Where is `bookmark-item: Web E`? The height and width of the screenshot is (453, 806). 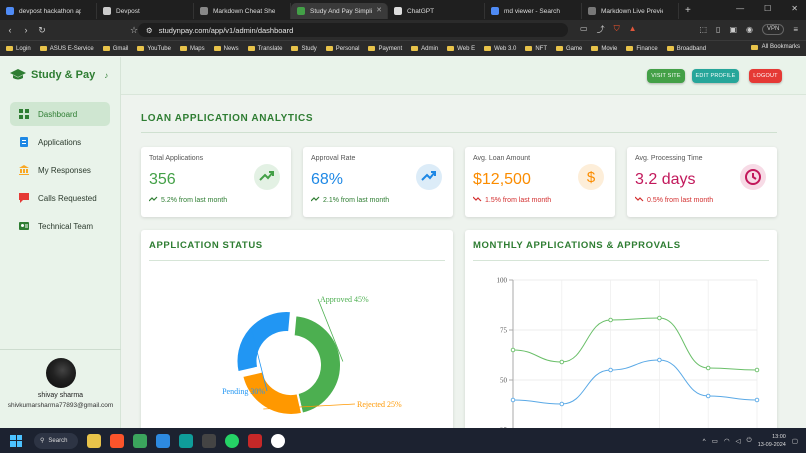
bookmark-item: Web E is located at coordinates (461, 49).